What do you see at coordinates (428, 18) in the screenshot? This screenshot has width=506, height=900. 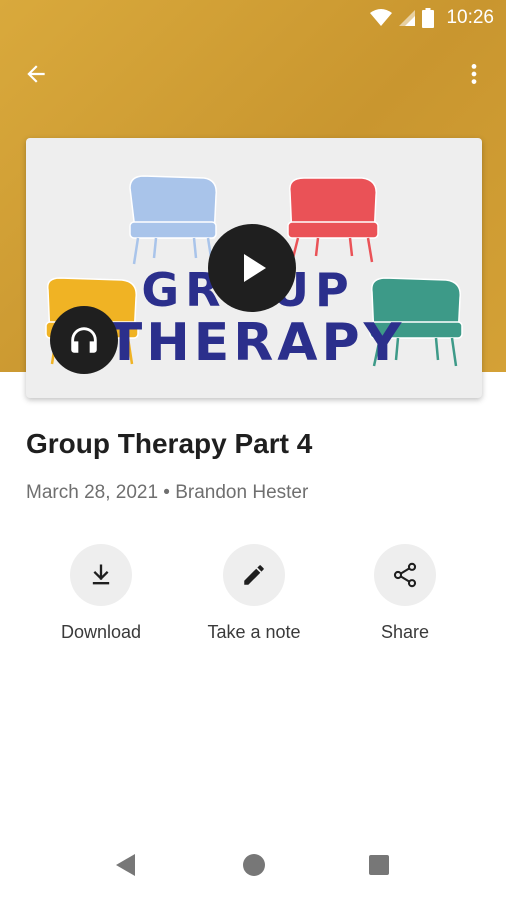 I see `battery-icon` at bounding box center [428, 18].